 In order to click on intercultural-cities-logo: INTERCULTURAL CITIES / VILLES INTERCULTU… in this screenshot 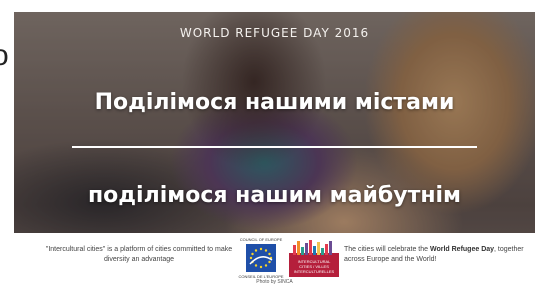, I will do `click(314, 257)`.